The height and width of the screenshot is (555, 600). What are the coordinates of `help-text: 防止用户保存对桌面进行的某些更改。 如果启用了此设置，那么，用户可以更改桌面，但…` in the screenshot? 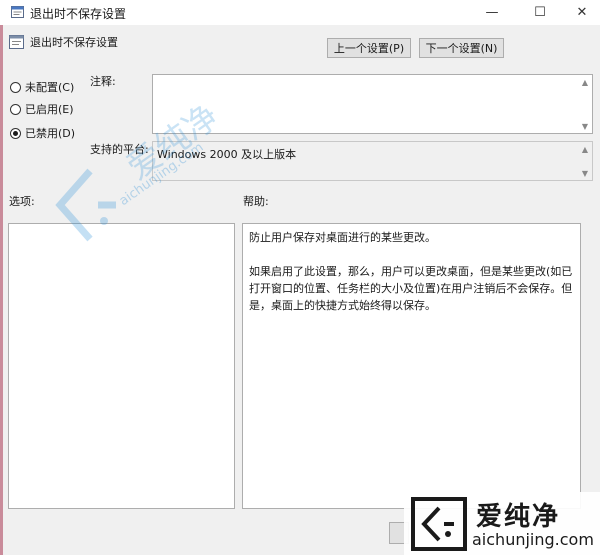 It's located at (414, 280).